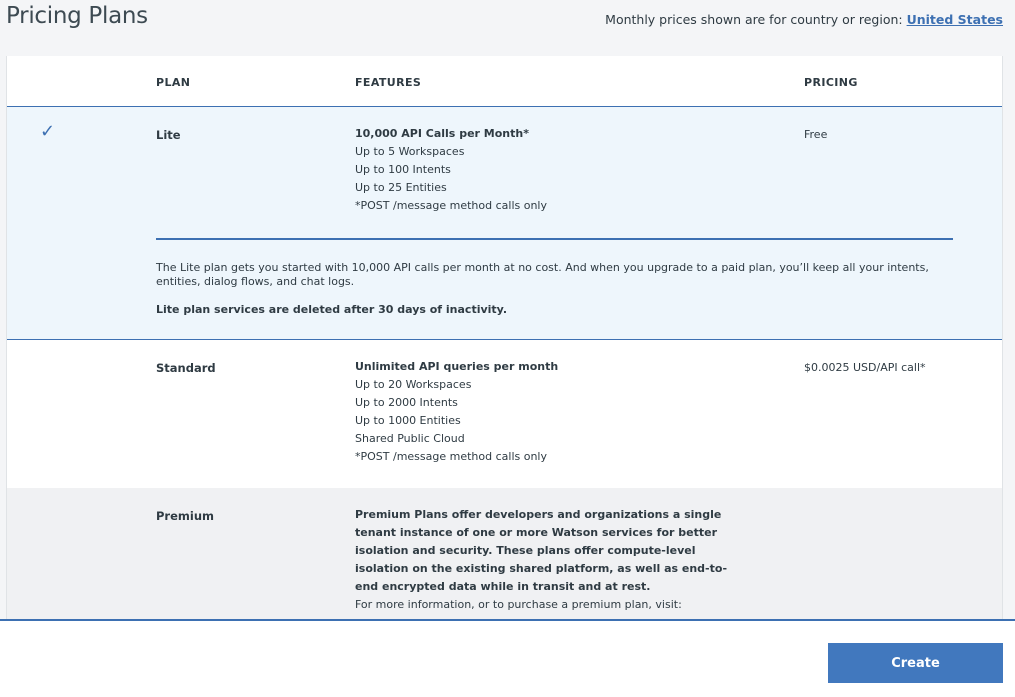 The height and width of the screenshot is (697, 1015). I want to click on region-link: United States, so click(955, 19).